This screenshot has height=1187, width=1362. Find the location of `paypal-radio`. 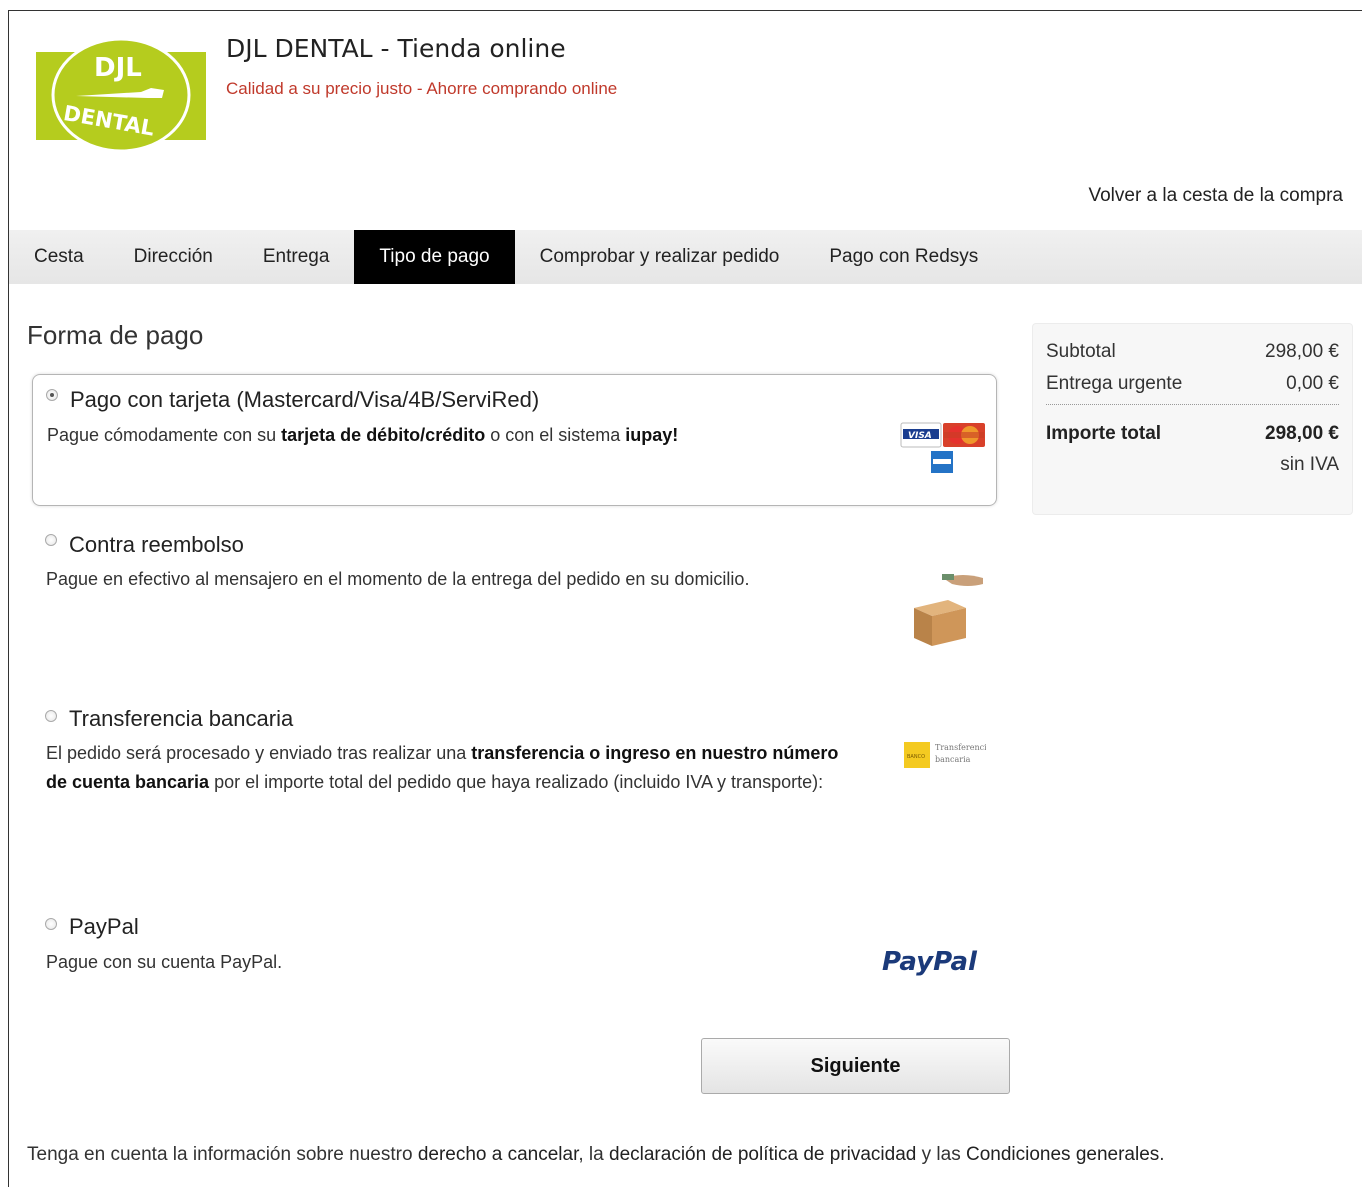

paypal-radio is located at coordinates (51, 924).